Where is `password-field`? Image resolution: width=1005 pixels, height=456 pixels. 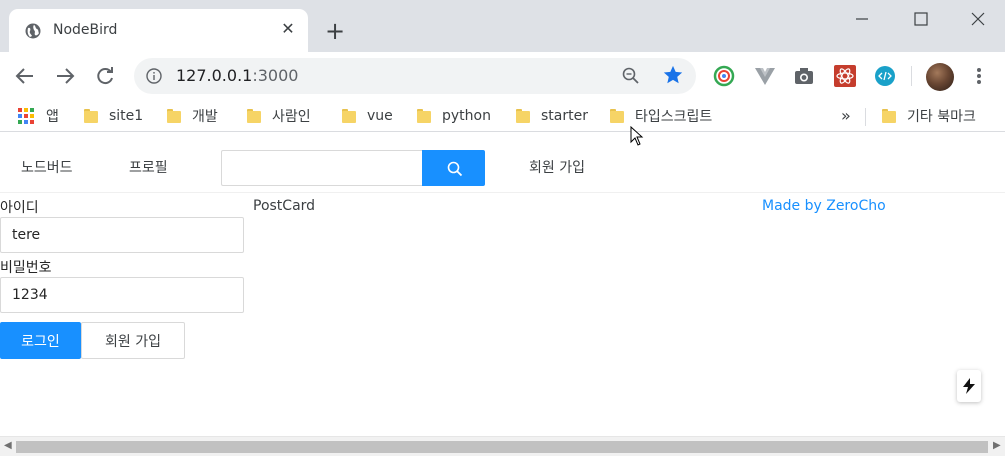 password-field is located at coordinates (122, 295).